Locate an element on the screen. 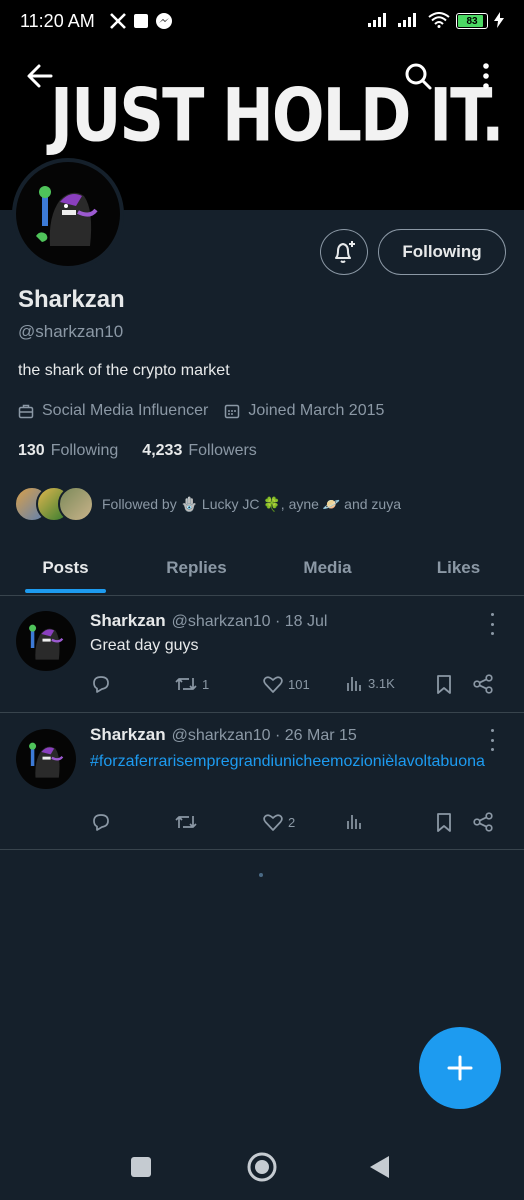 The width and height of the screenshot is (524, 1200). followers-stat: 4,233 Followers is located at coordinates (199, 451).